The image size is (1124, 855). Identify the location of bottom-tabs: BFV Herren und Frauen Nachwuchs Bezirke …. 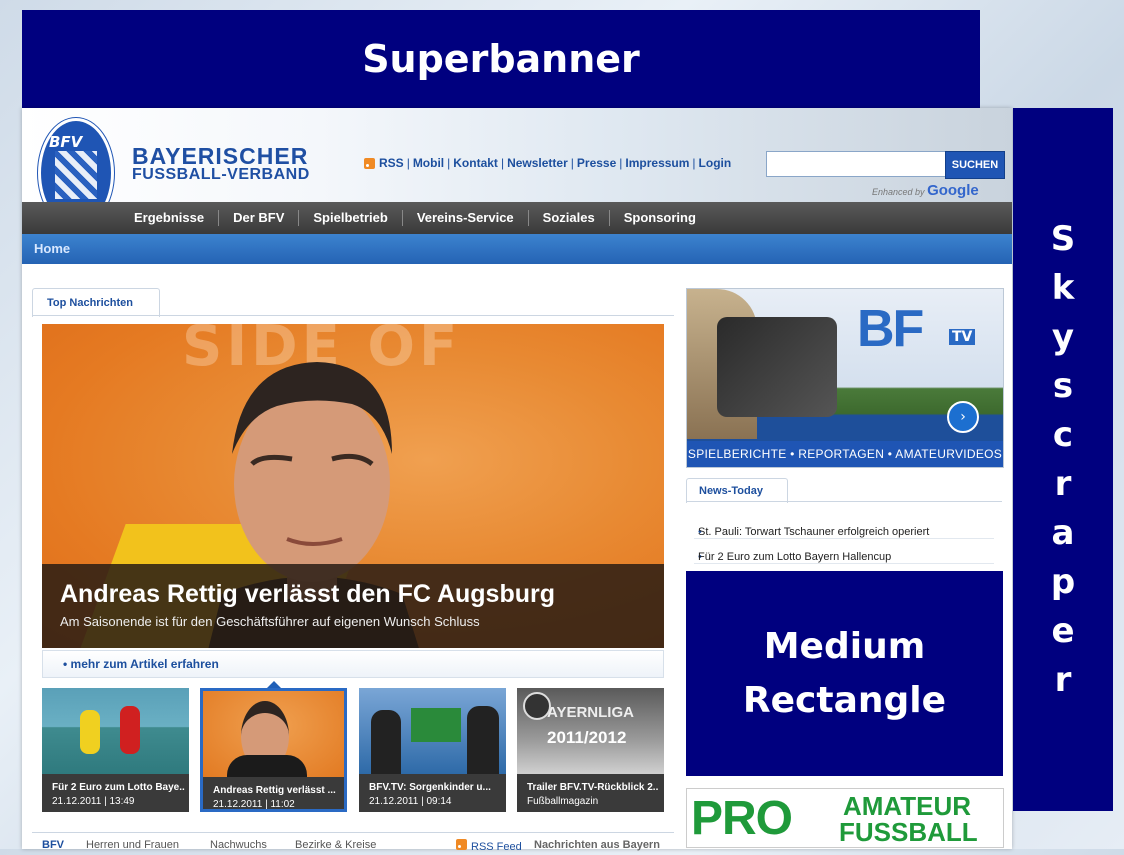
(353, 843).